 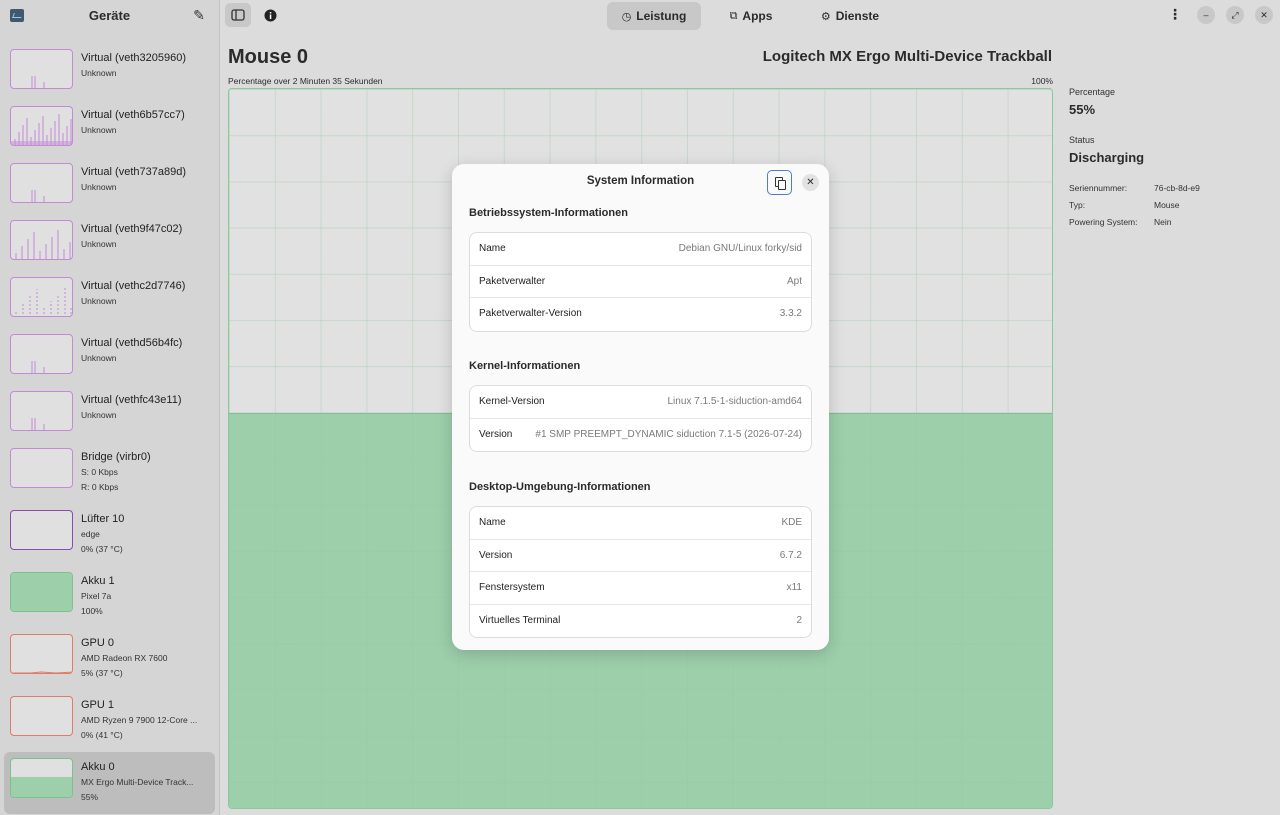 What do you see at coordinates (268, 57) in the screenshot?
I see `page-title: Mouse 0` at bounding box center [268, 57].